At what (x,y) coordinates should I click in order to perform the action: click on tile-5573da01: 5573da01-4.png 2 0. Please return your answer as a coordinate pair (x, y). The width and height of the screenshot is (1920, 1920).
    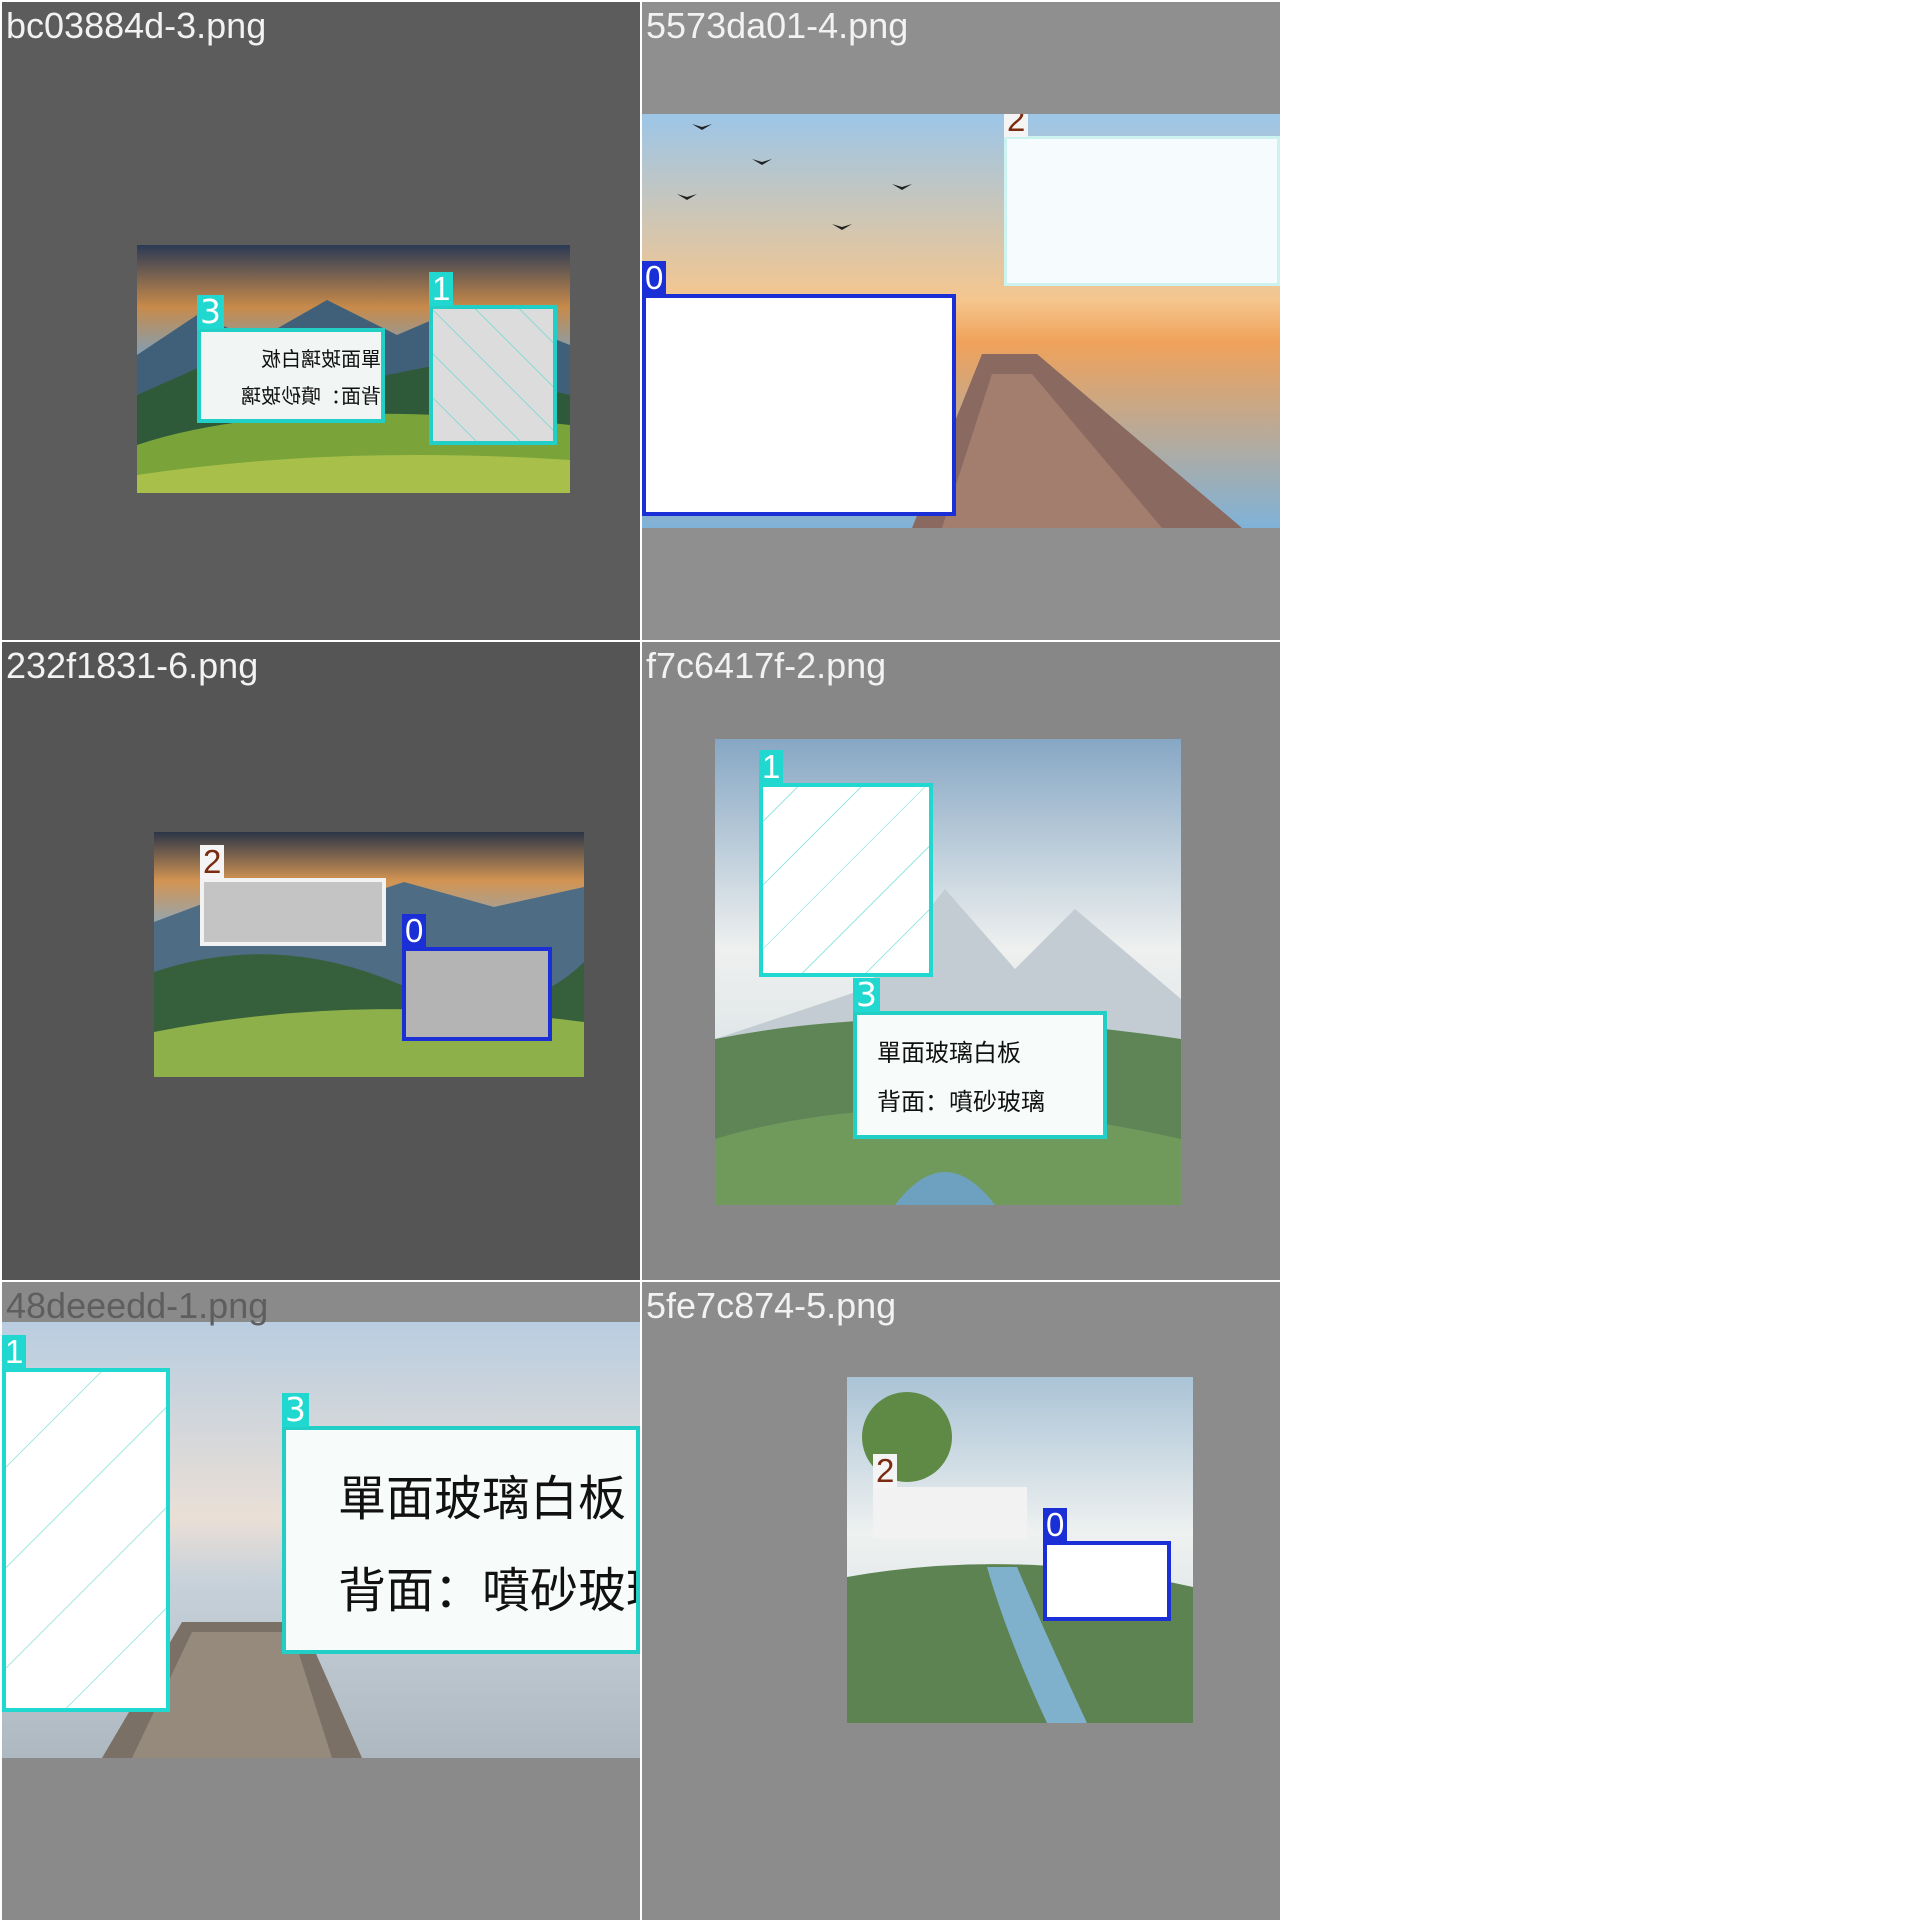
    Looking at the image, I should click on (961, 321).